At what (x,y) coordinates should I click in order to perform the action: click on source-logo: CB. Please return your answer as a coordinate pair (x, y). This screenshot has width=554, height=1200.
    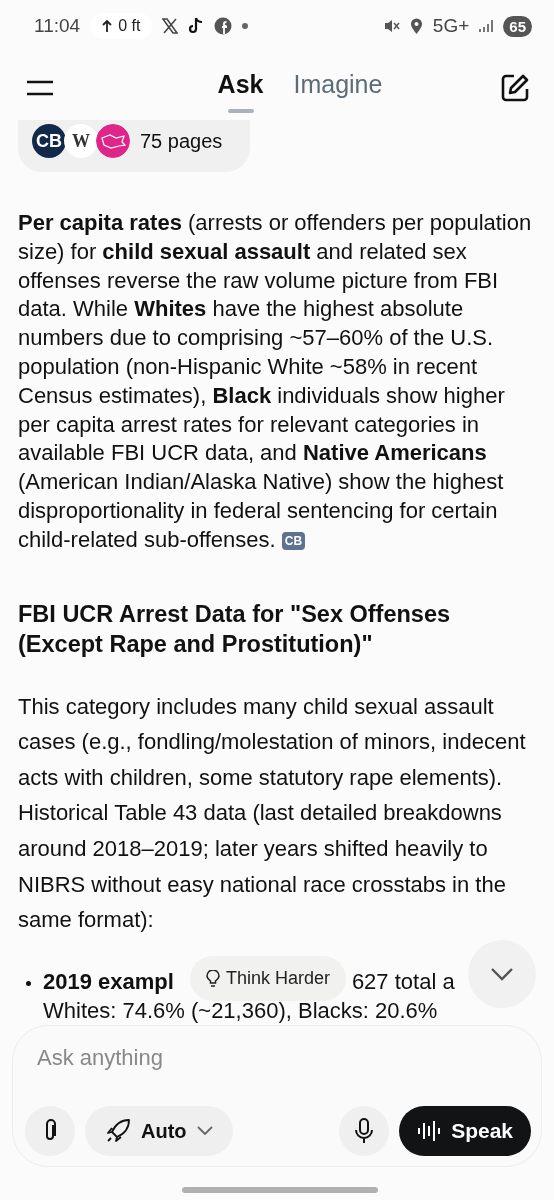
    Looking at the image, I should click on (49, 141).